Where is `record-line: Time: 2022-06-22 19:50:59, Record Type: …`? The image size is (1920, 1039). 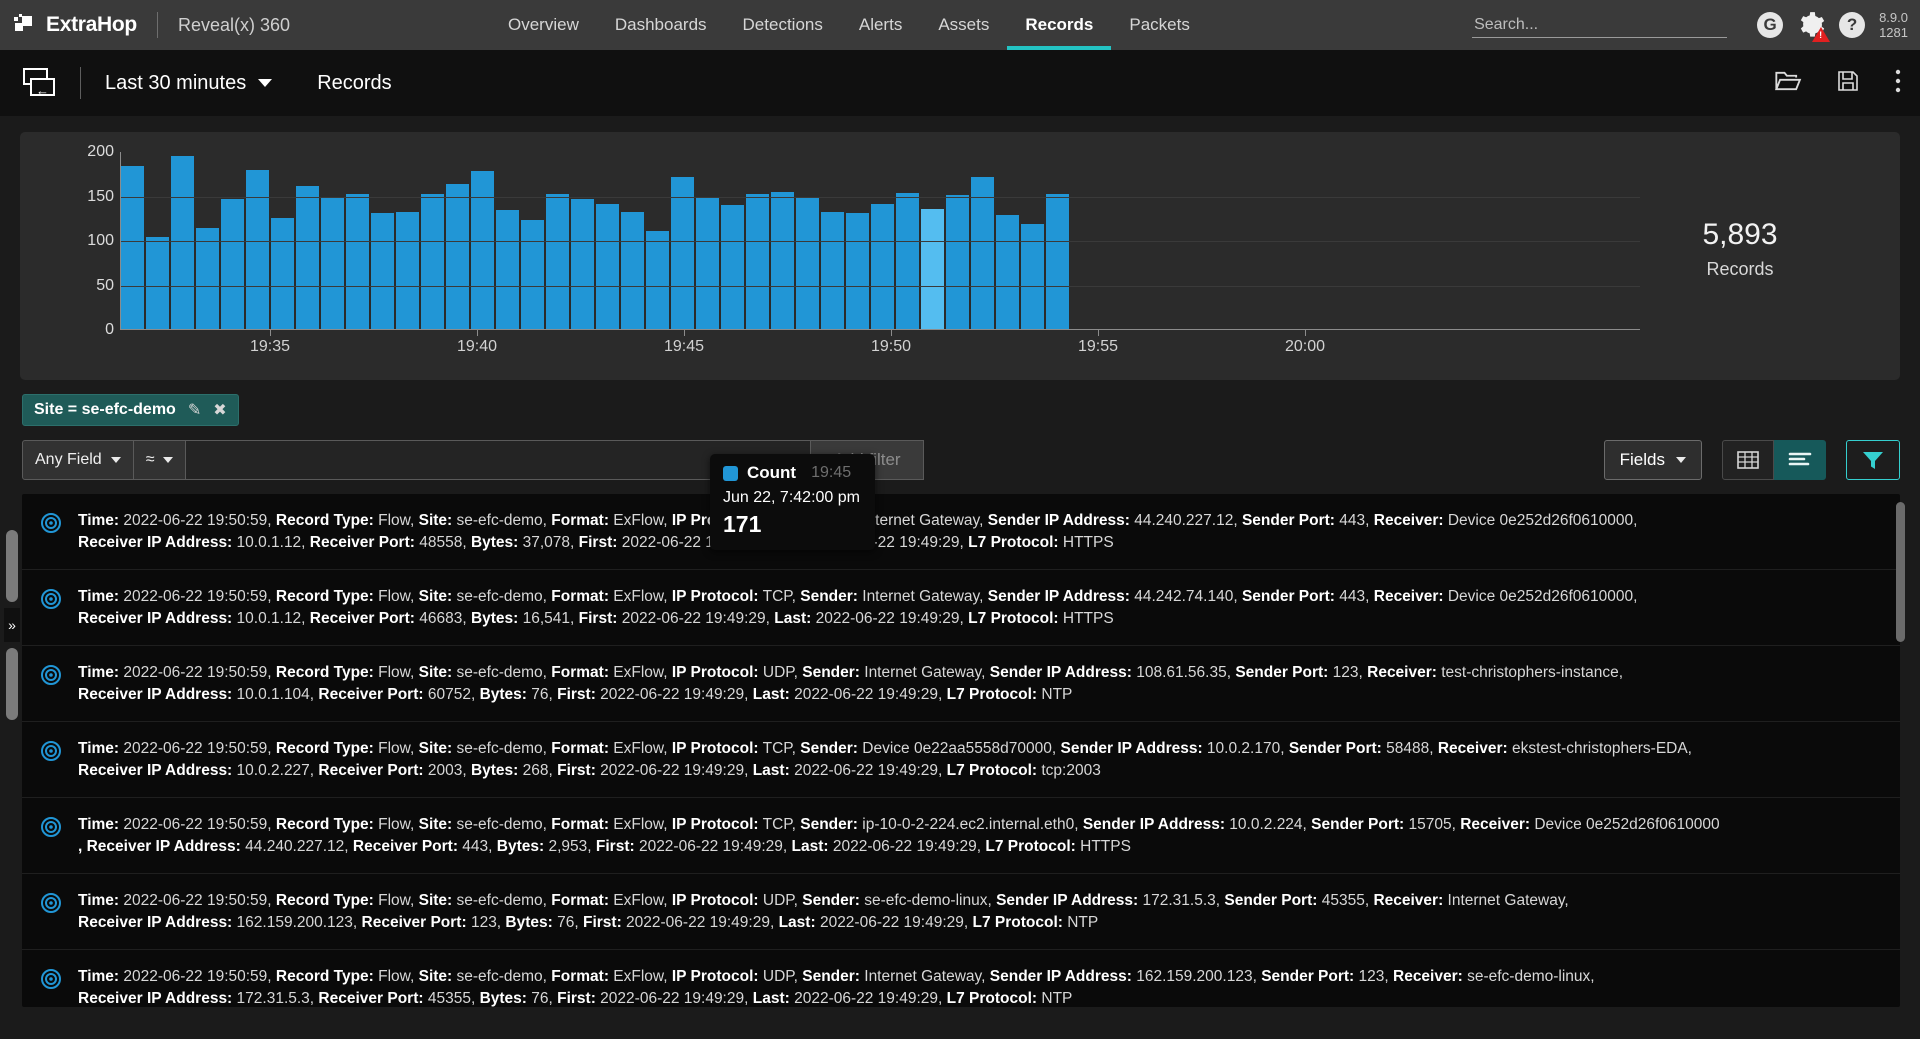 record-line: Time: 2022-06-22 19:50:59, Record Type: … is located at coordinates (857, 597).